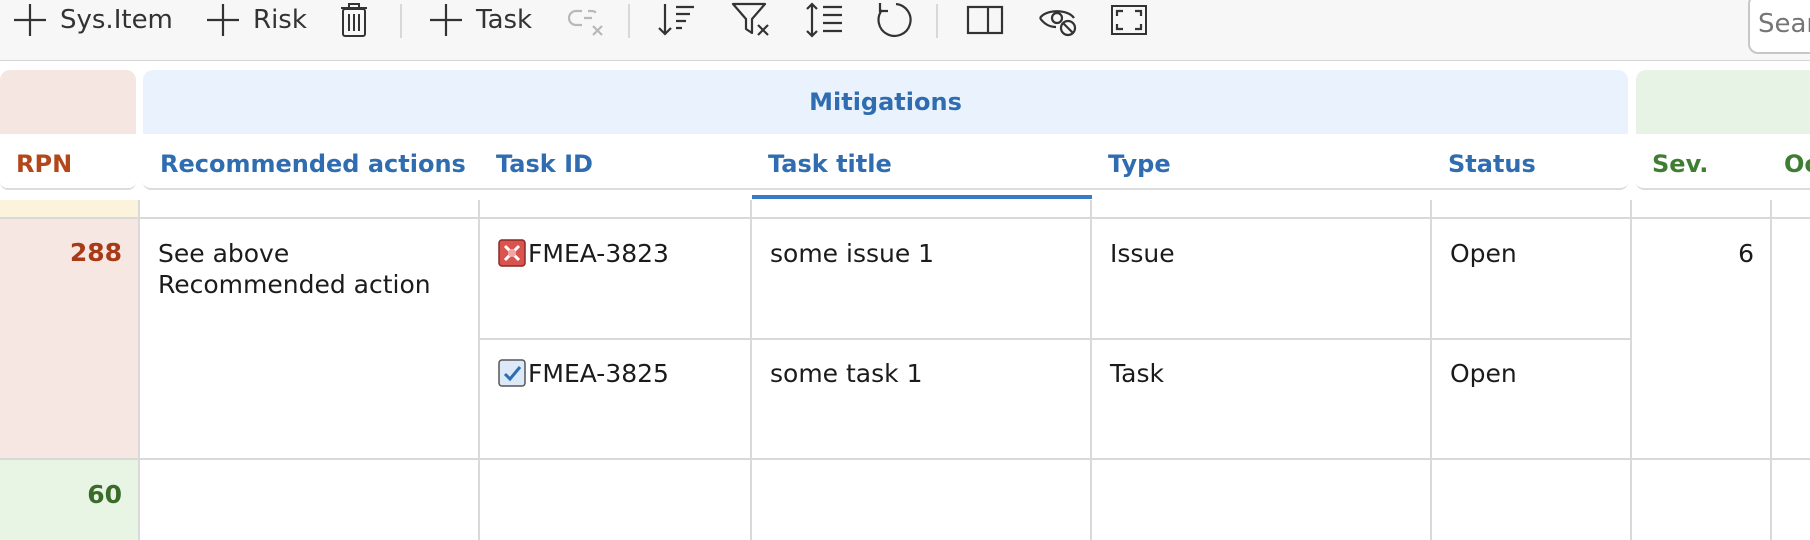  I want to click on type-cell: Issue, so click(1142, 253).